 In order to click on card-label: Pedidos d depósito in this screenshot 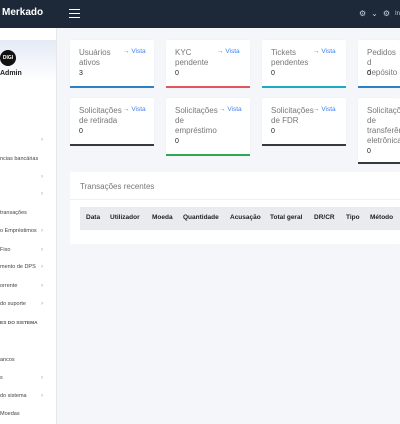, I will do `click(382, 62)`.